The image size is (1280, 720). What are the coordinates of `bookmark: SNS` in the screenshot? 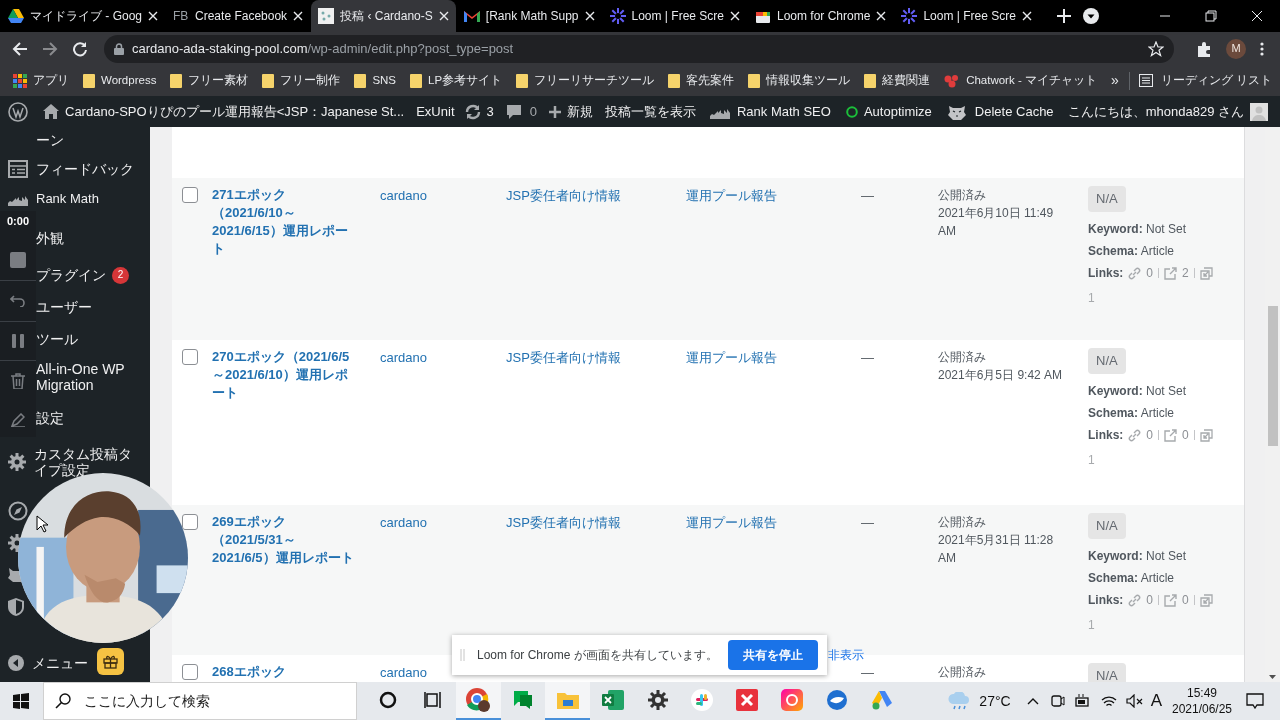 It's located at (375, 80).